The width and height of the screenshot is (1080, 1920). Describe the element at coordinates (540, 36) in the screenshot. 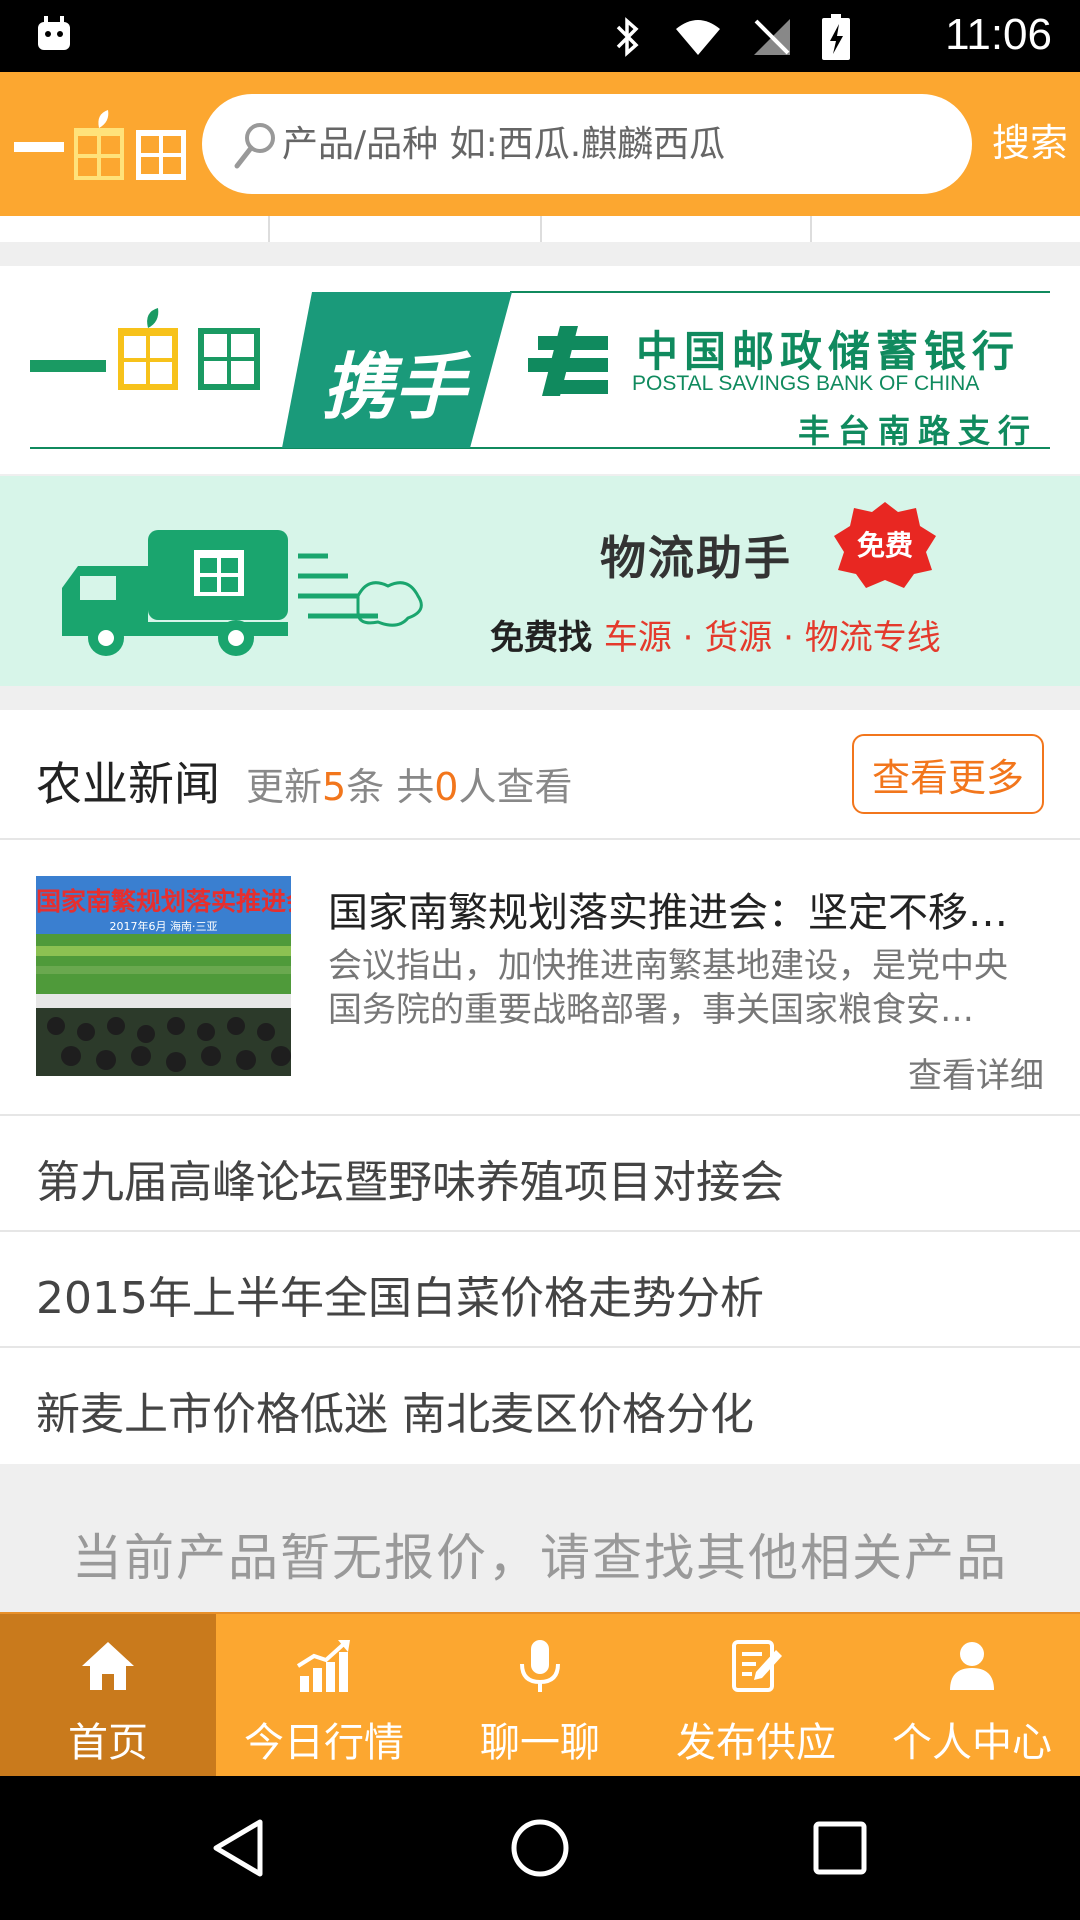

I see `status-bar: 11:06` at that location.